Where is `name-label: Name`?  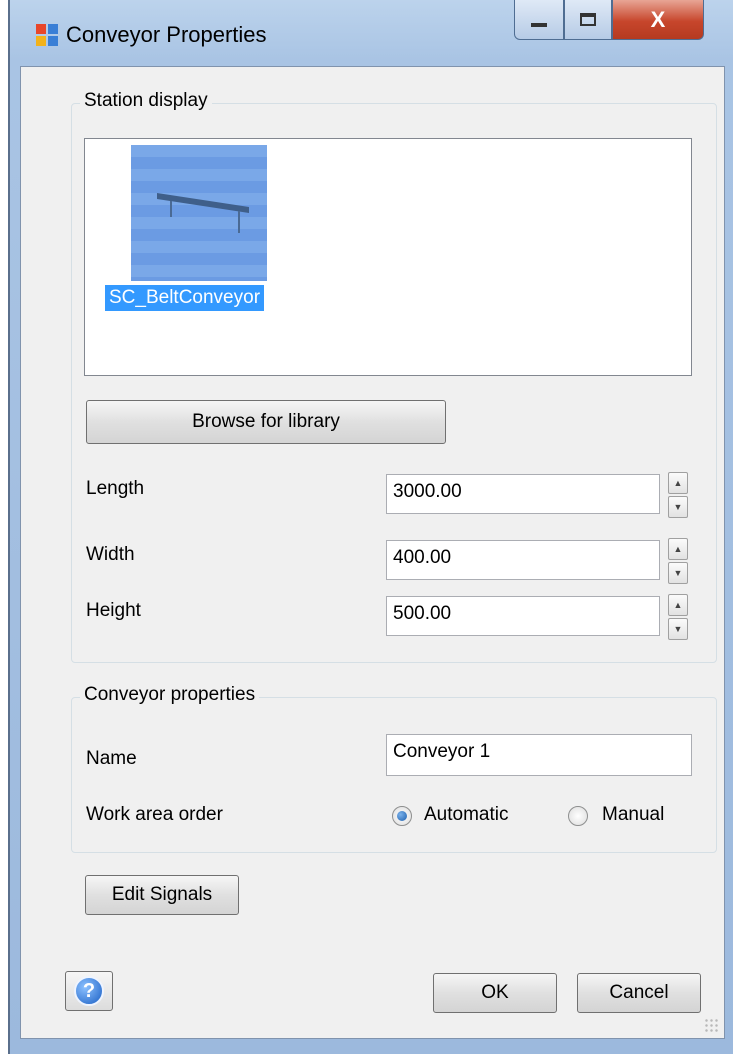 name-label: Name is located at coordinates (111, 758).